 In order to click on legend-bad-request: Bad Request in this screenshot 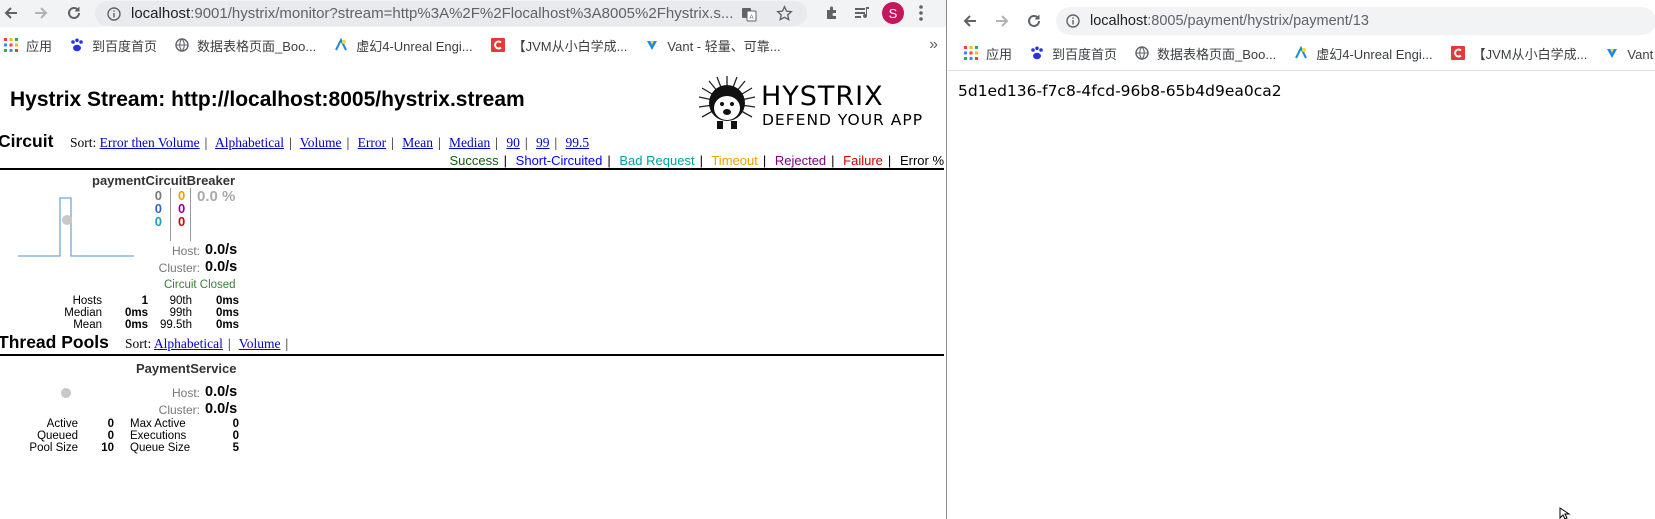, I will do `click(657, 160)`.